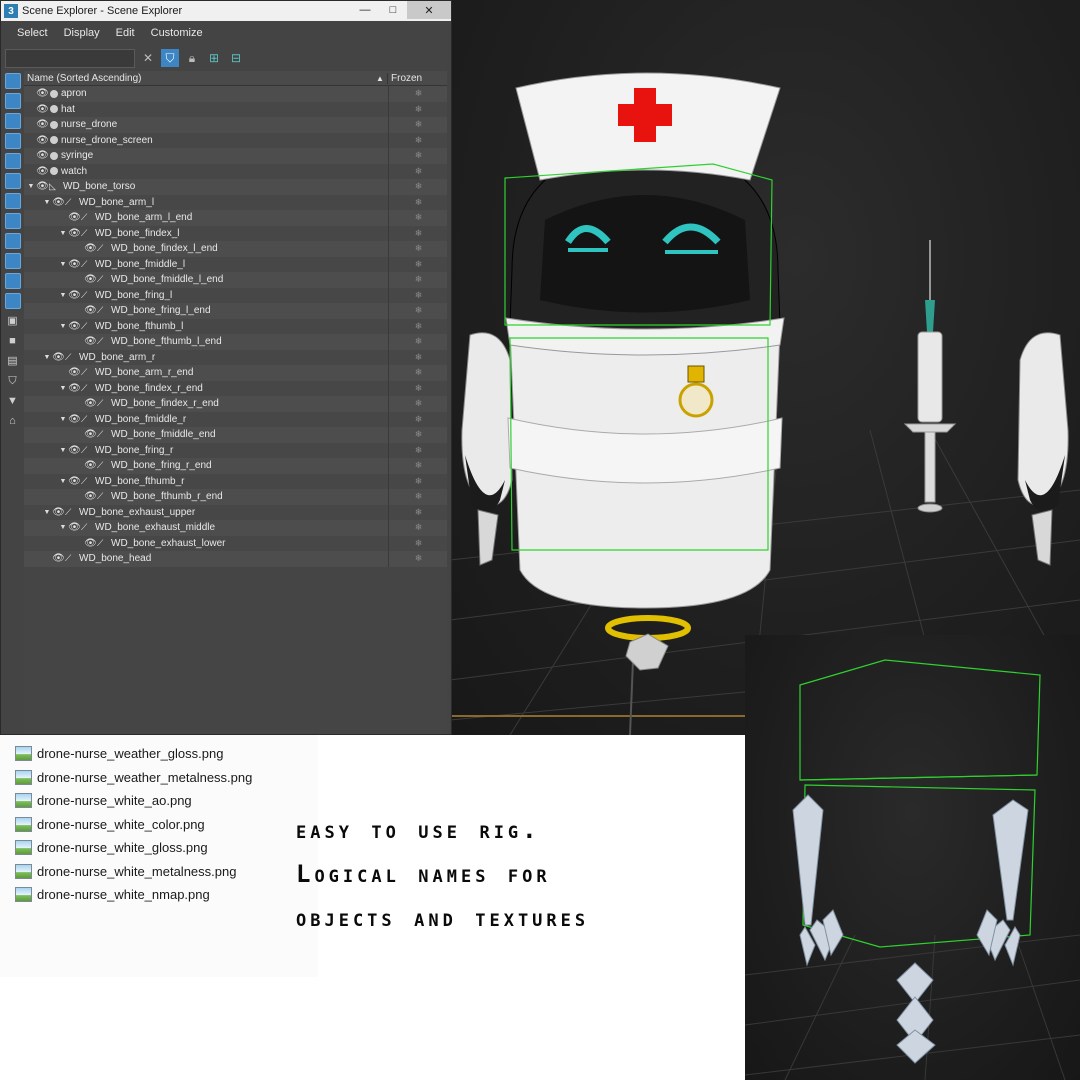  What do you see at coordinates (12, 121) in the screenshot?
I see `display-lights-icon` at bounding box center [12, 121].